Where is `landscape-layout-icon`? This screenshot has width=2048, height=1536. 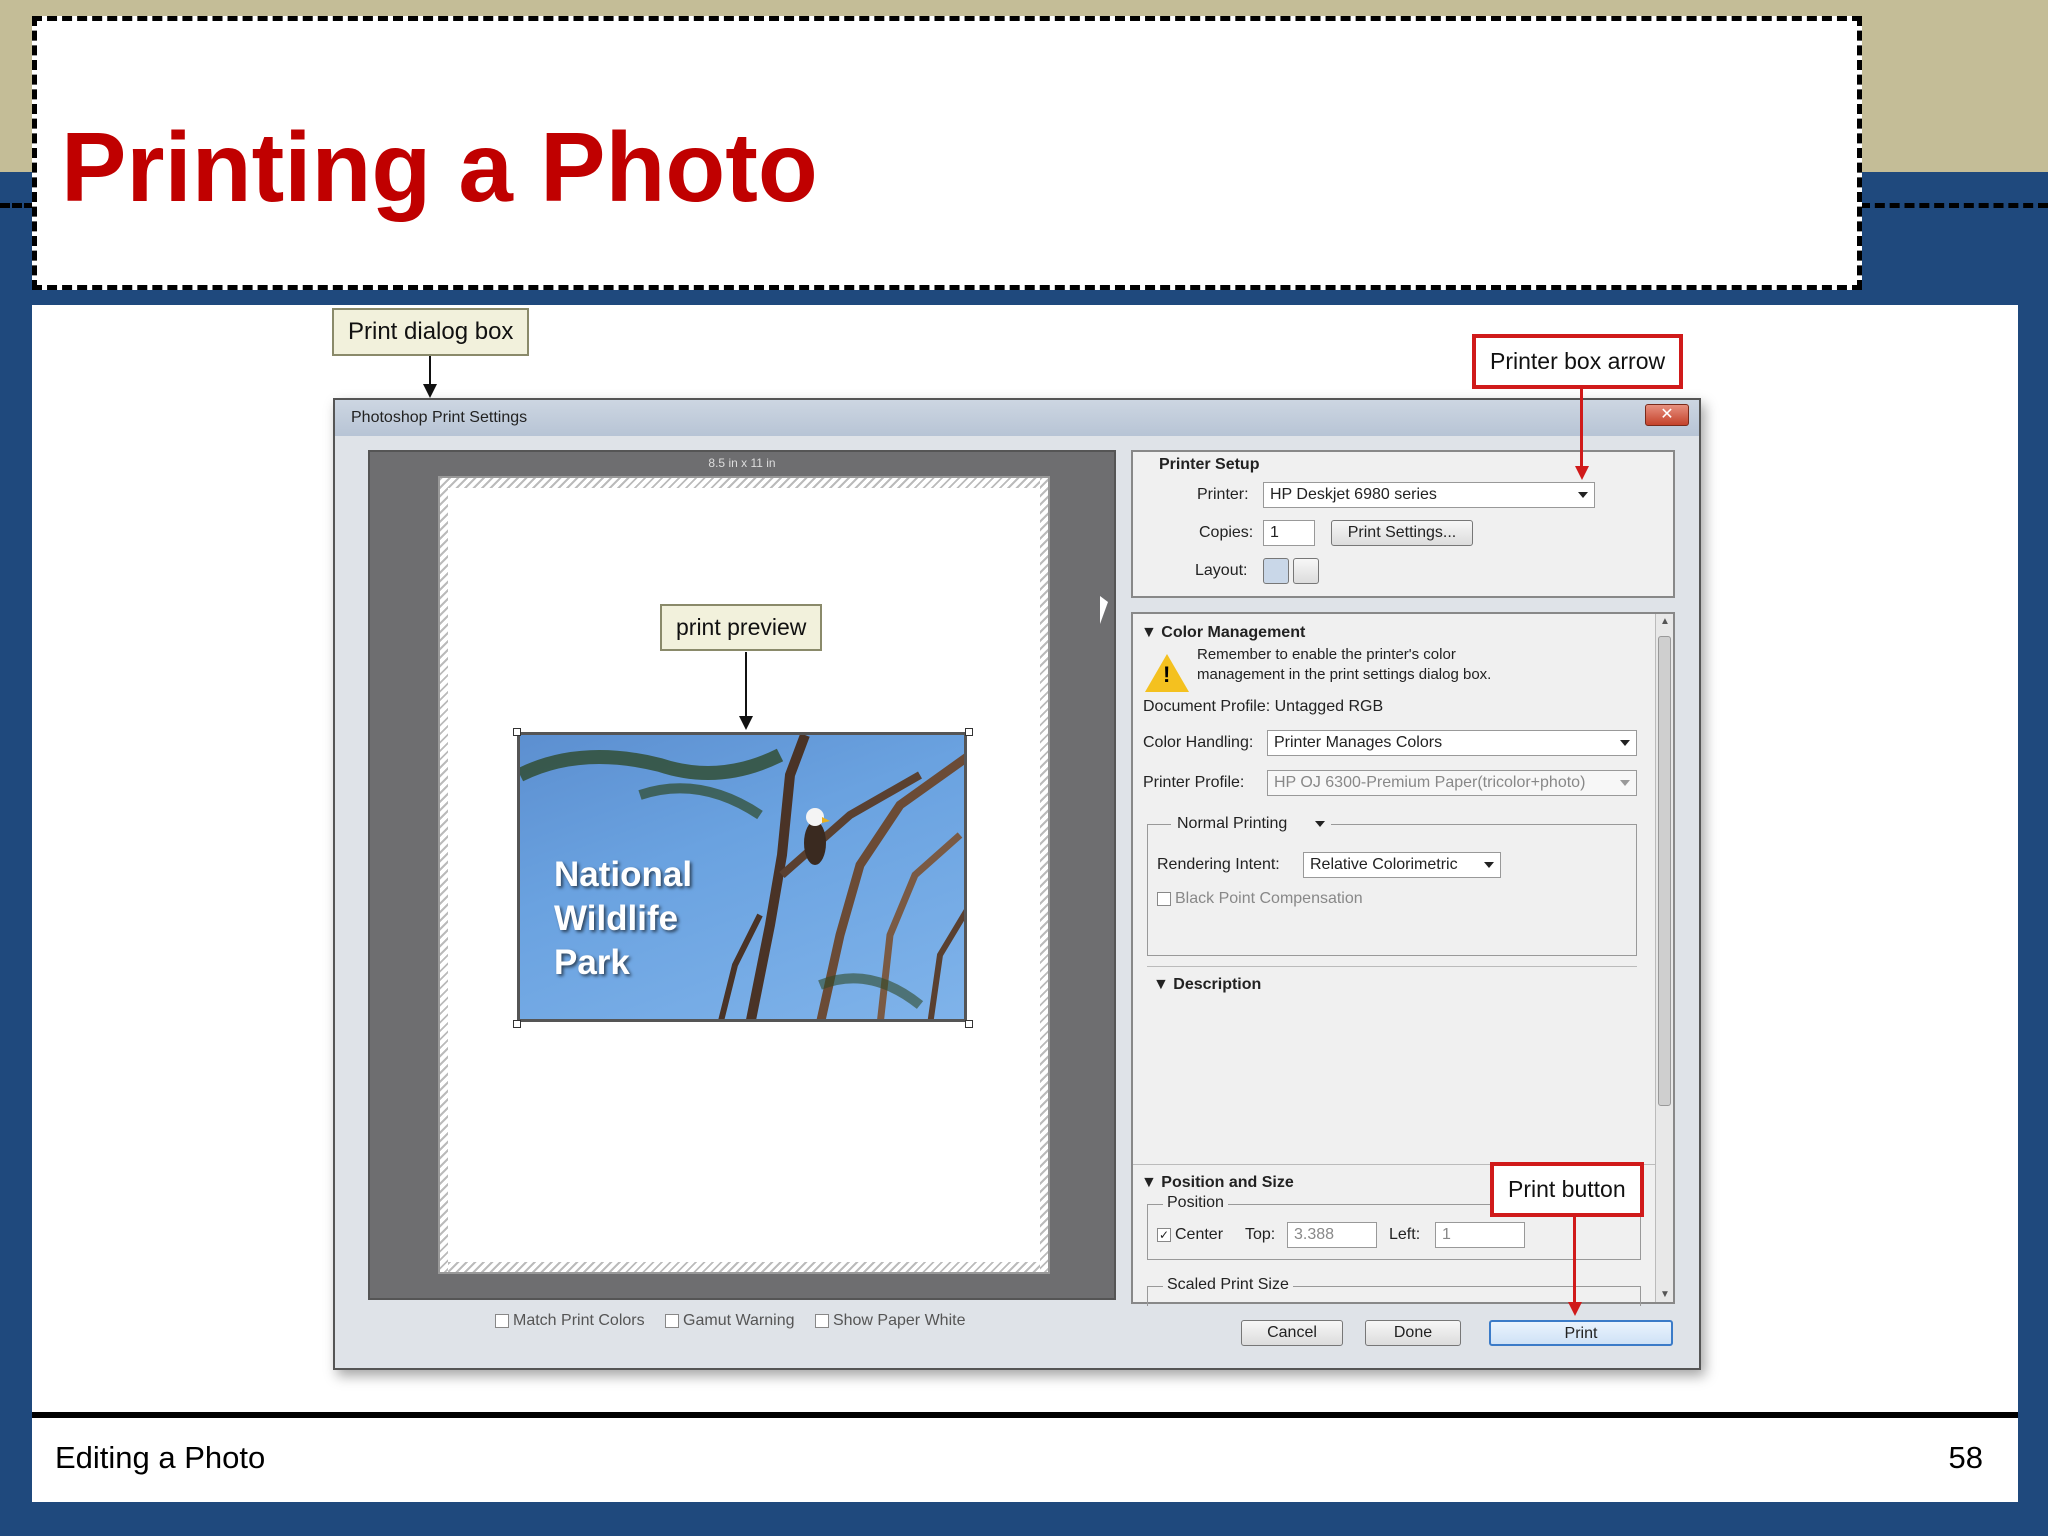 landscape-layout-icon is located at coordinates (1306, 571).